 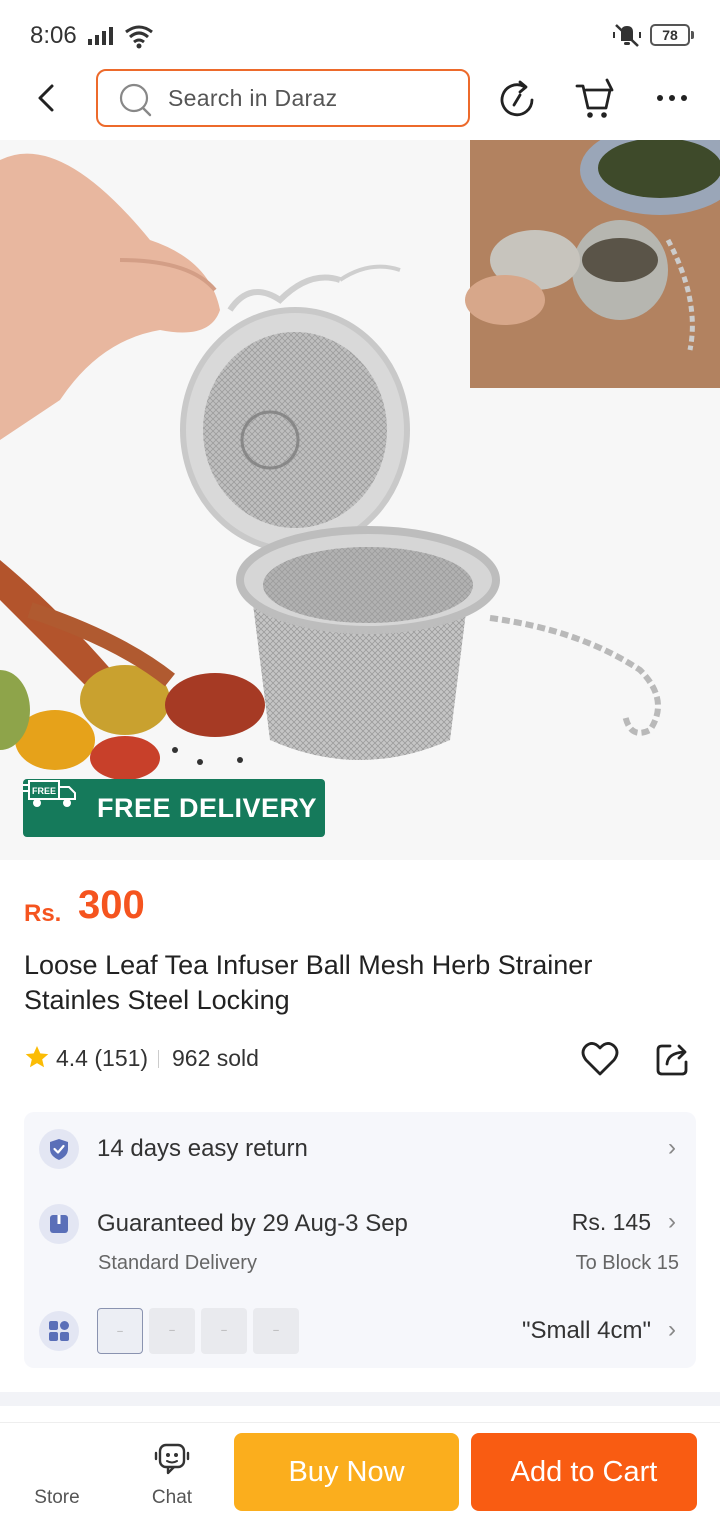 What do you see at coordinates (177, 1263) in the screenshot?
I see `delivery-type: Standard Delivery` at bounding box center [177, 1263].